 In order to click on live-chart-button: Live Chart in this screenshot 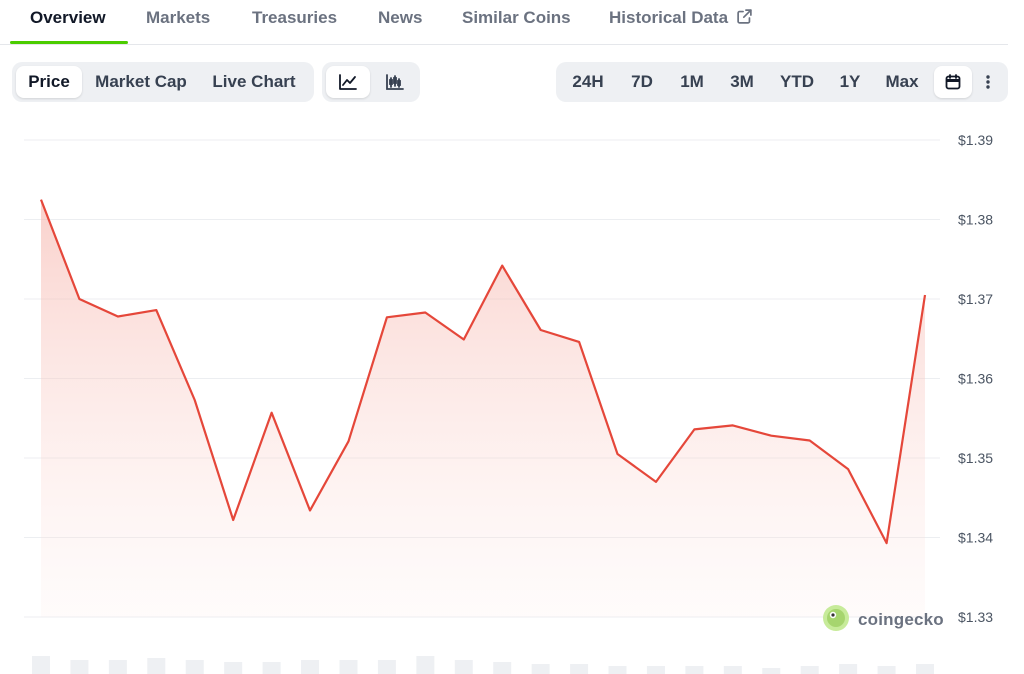, I will do `click(254, 82)`.